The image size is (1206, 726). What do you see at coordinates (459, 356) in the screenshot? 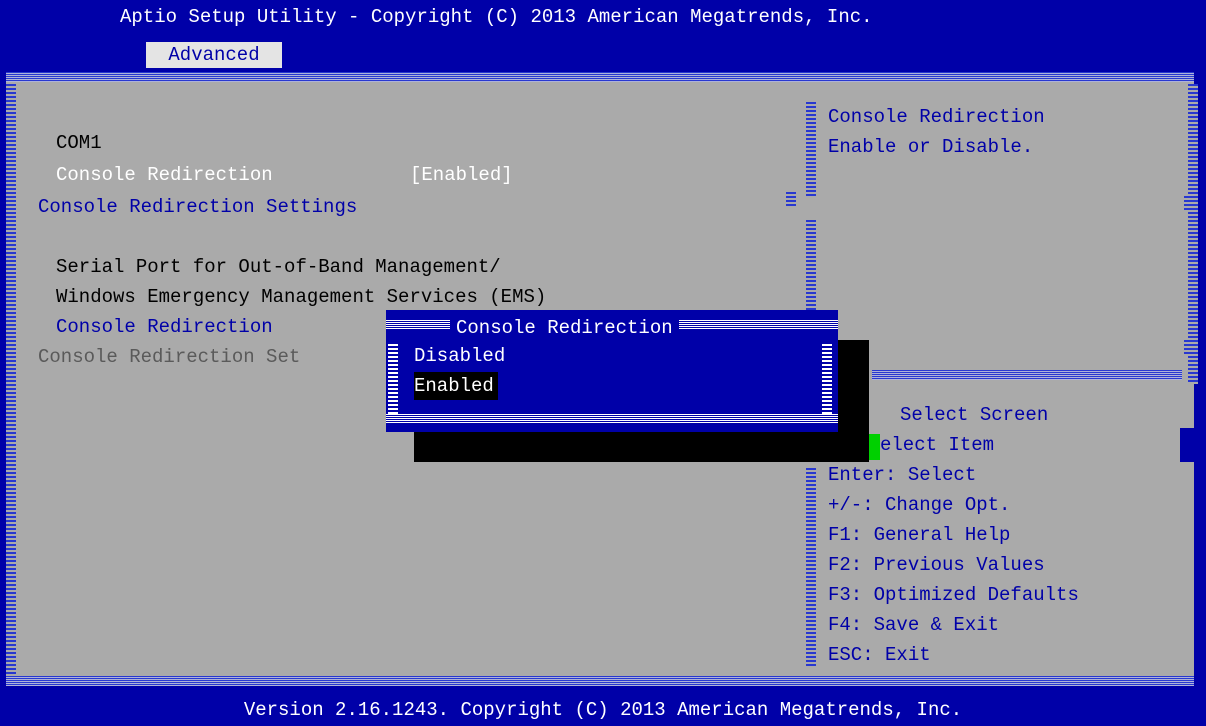
I see `popup-option-disabled: Disabled` at bounding box center [459, 356].